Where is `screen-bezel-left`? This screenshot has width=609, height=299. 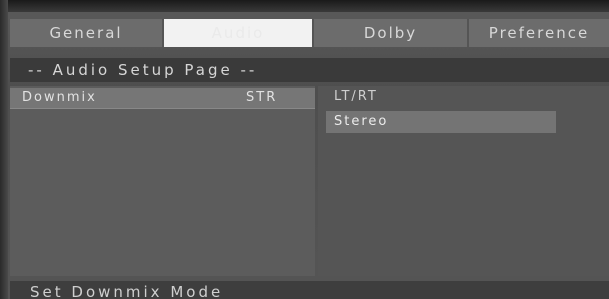
screen-bezel-left is located at coordinates (4, 149).